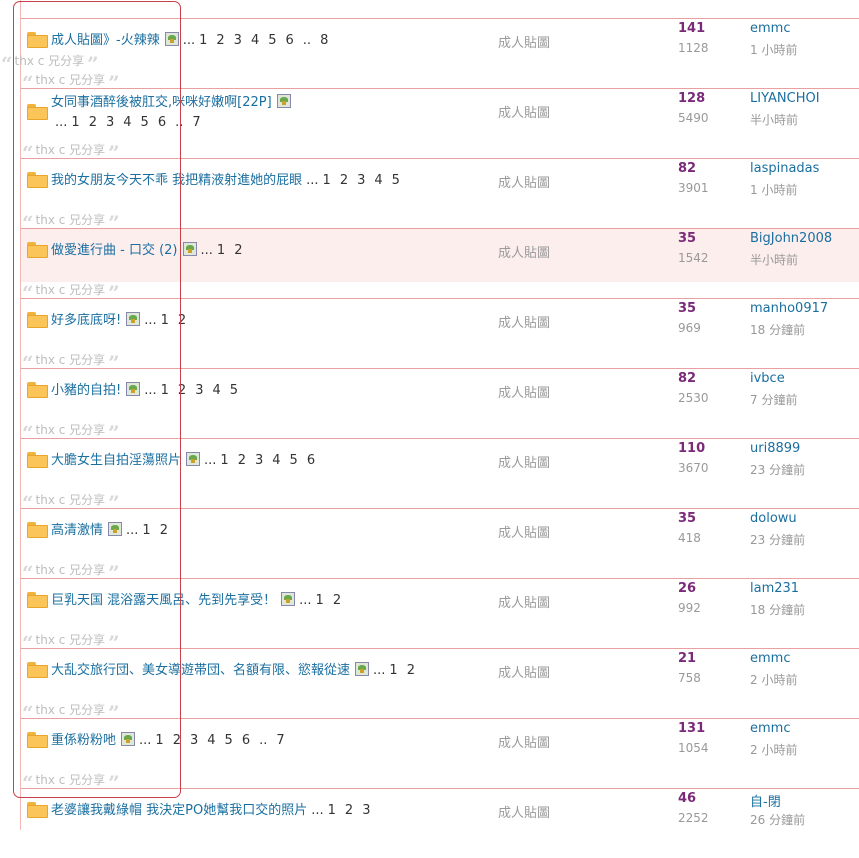 The height and width of the screenshot is (858, 859). Describe the element at coordinates (785, 98) in the screenshot. I see `last-poster-link: LIYANCHOI` at that location.